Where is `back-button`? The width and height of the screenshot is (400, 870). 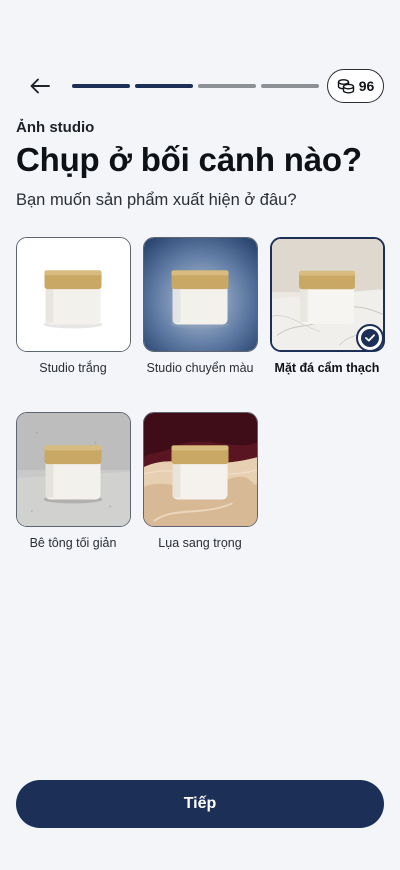 back-button is located at coordinates (40, 86).